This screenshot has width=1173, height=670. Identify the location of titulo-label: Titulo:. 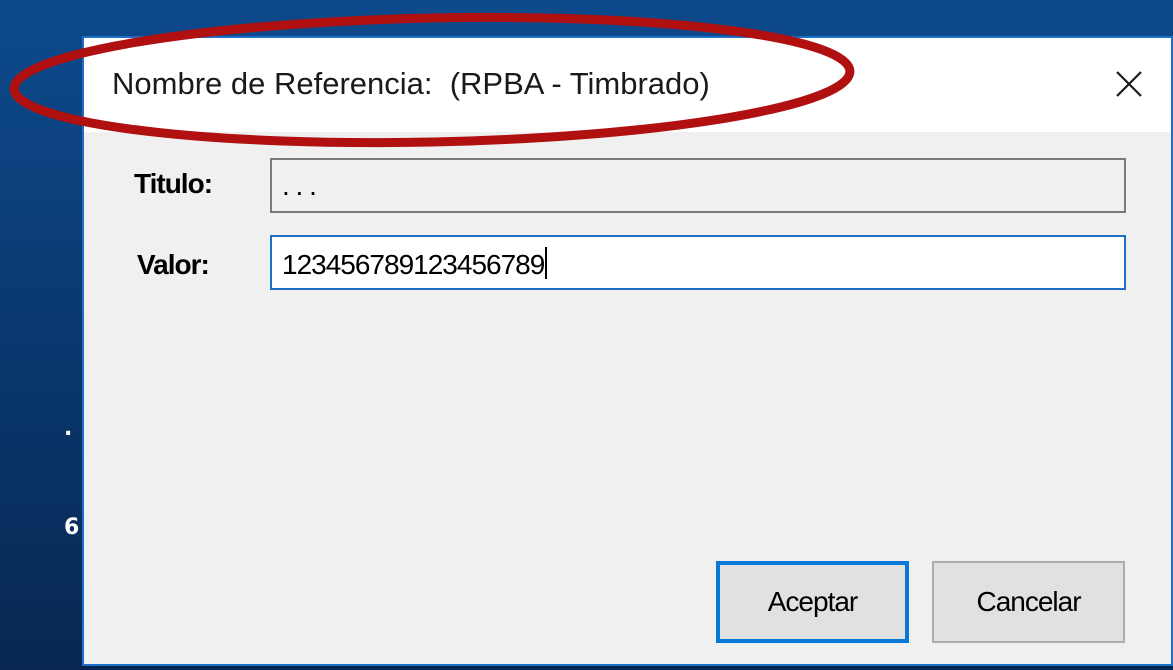
(173, 183).